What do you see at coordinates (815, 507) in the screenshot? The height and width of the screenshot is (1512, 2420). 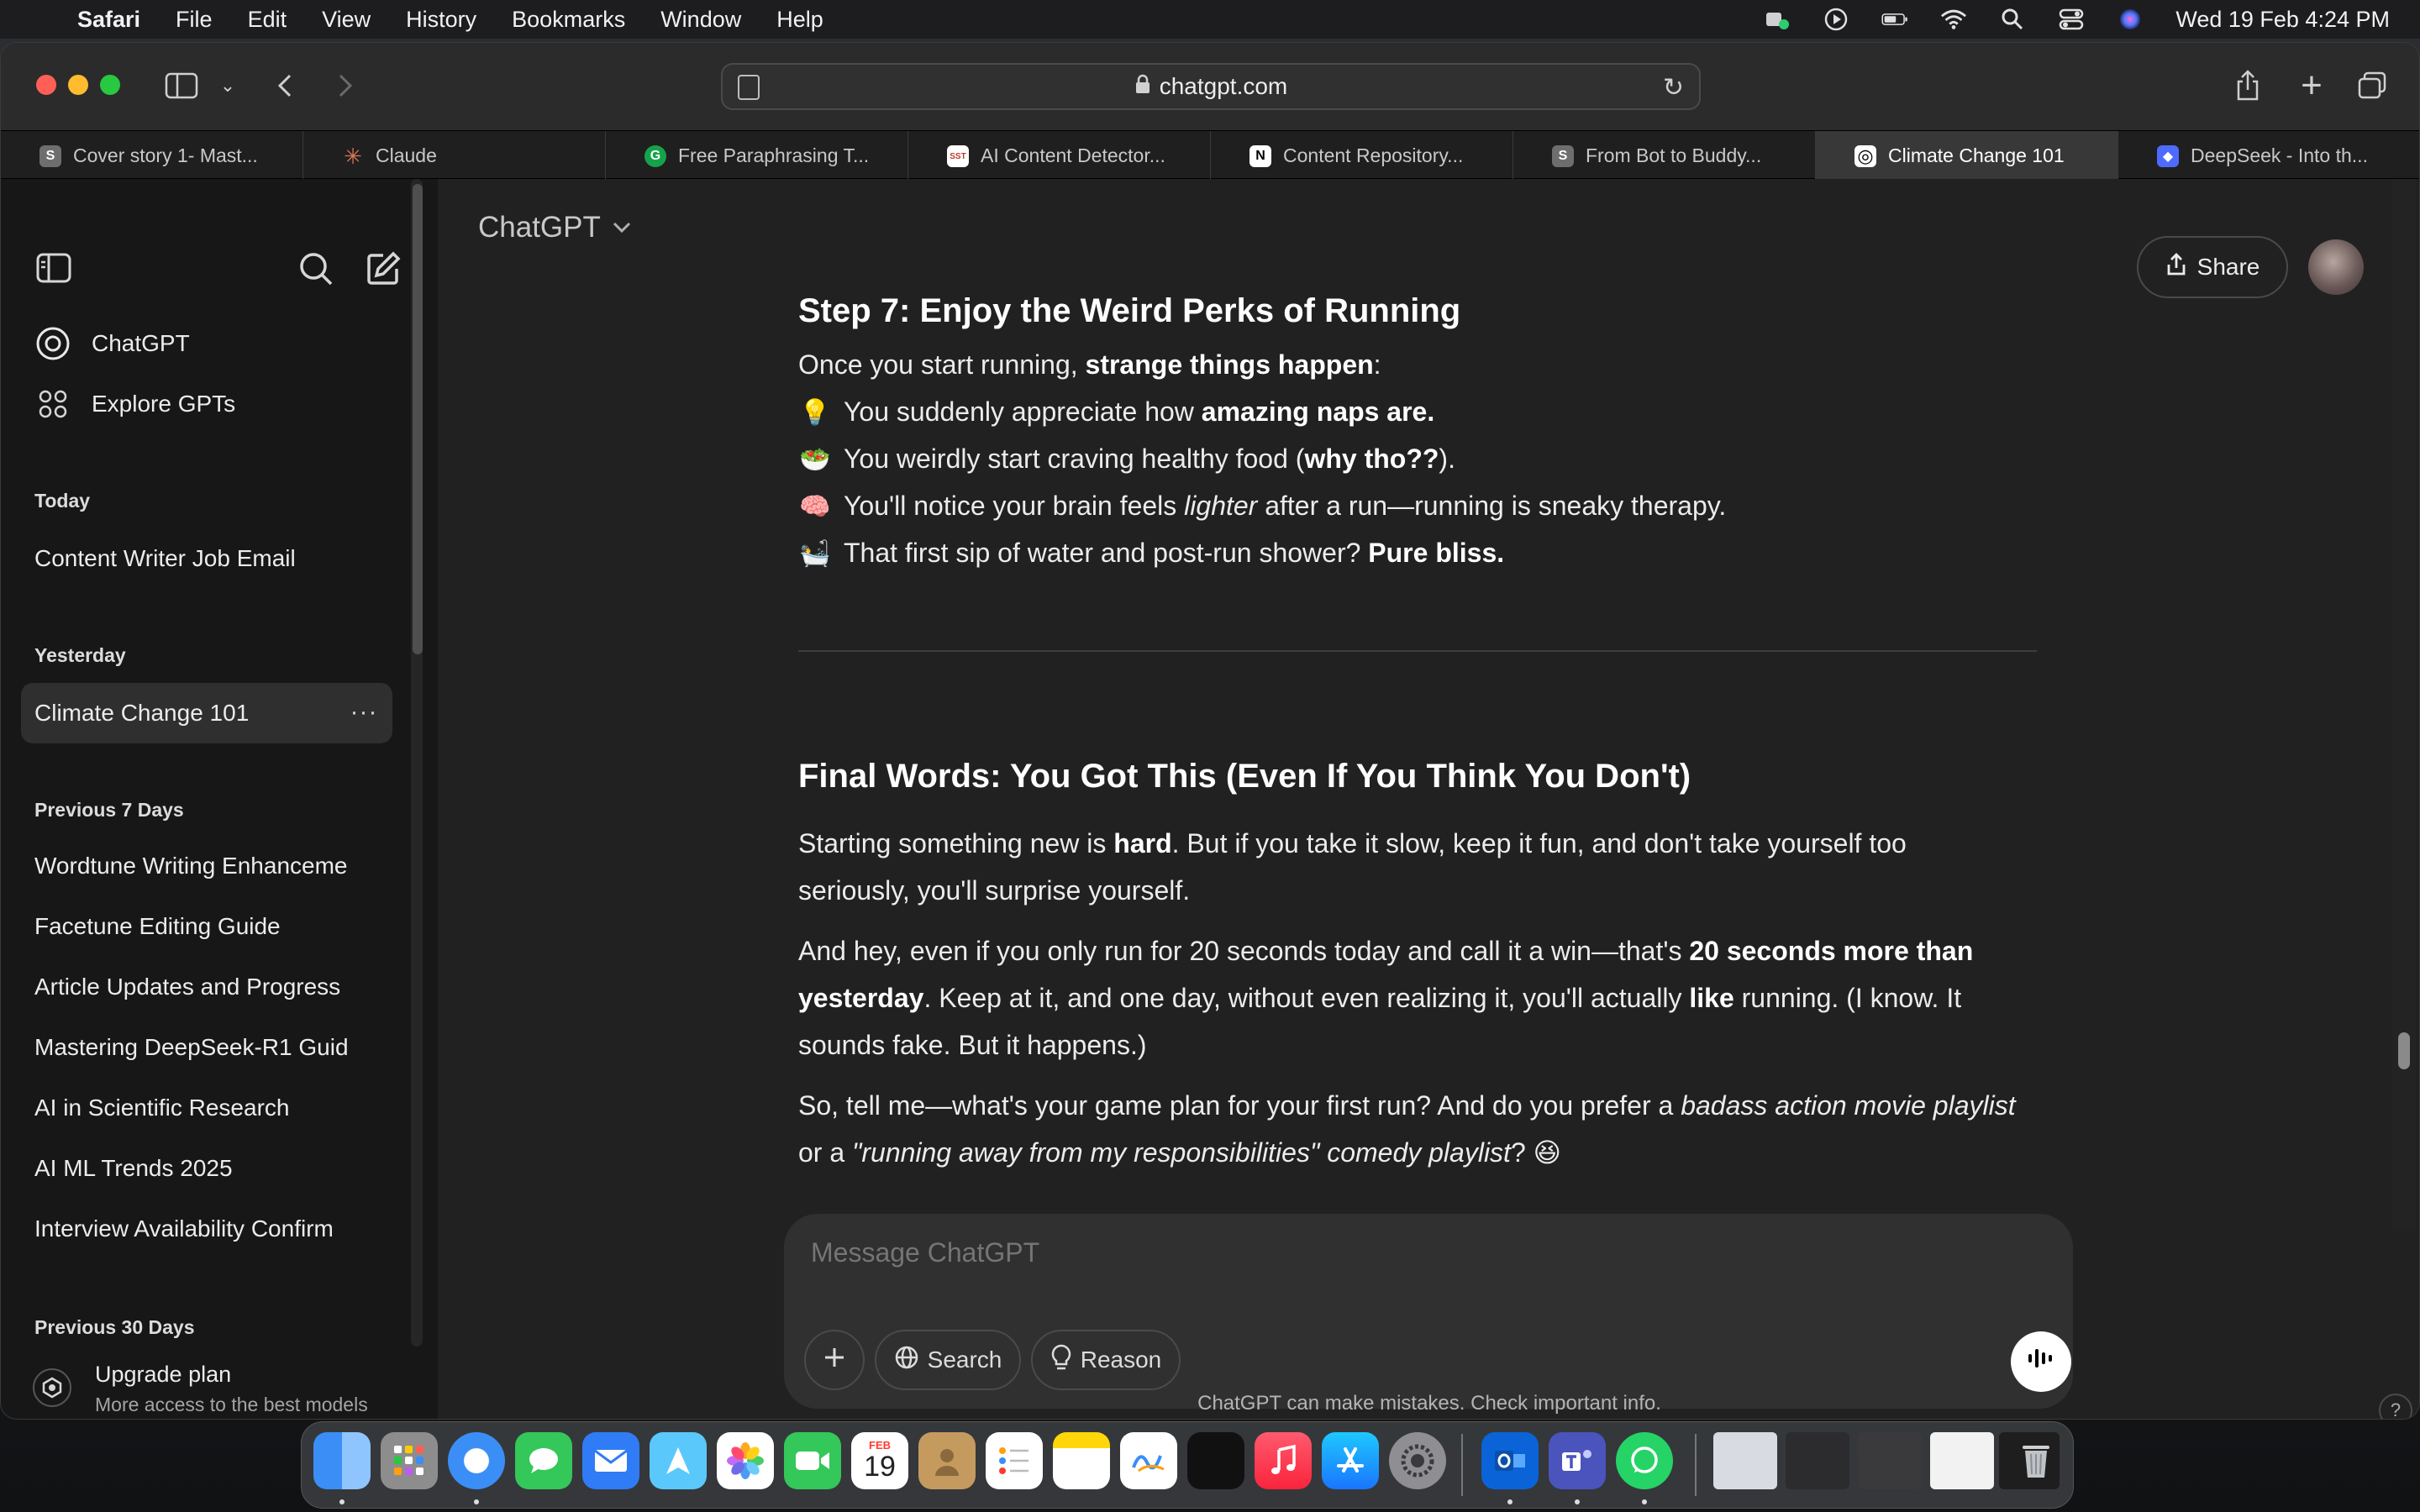 I see `brain-icon: 🧠` at bounding box center [815, 507].